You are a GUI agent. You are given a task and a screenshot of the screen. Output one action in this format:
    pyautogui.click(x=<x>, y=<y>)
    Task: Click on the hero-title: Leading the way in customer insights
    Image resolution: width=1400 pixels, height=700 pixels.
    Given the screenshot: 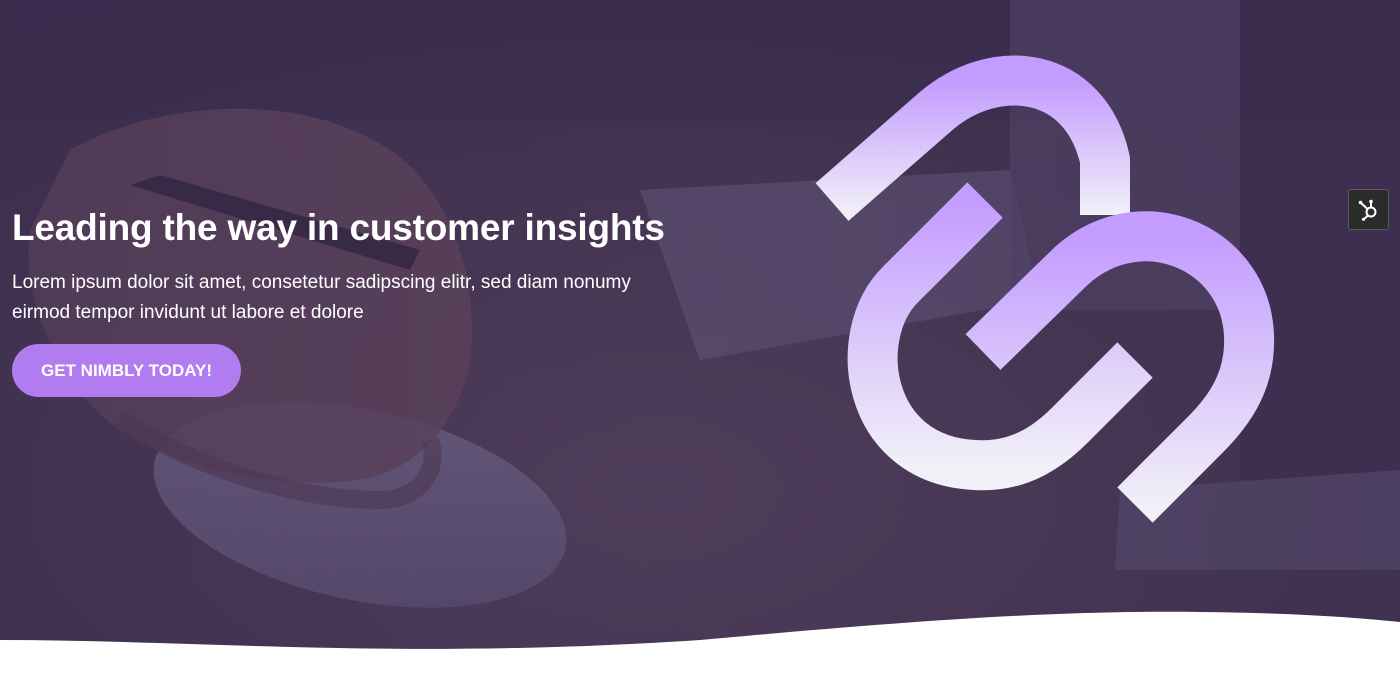 What is the action you would take?
    pyautogui.click(x=338, y=227)
    